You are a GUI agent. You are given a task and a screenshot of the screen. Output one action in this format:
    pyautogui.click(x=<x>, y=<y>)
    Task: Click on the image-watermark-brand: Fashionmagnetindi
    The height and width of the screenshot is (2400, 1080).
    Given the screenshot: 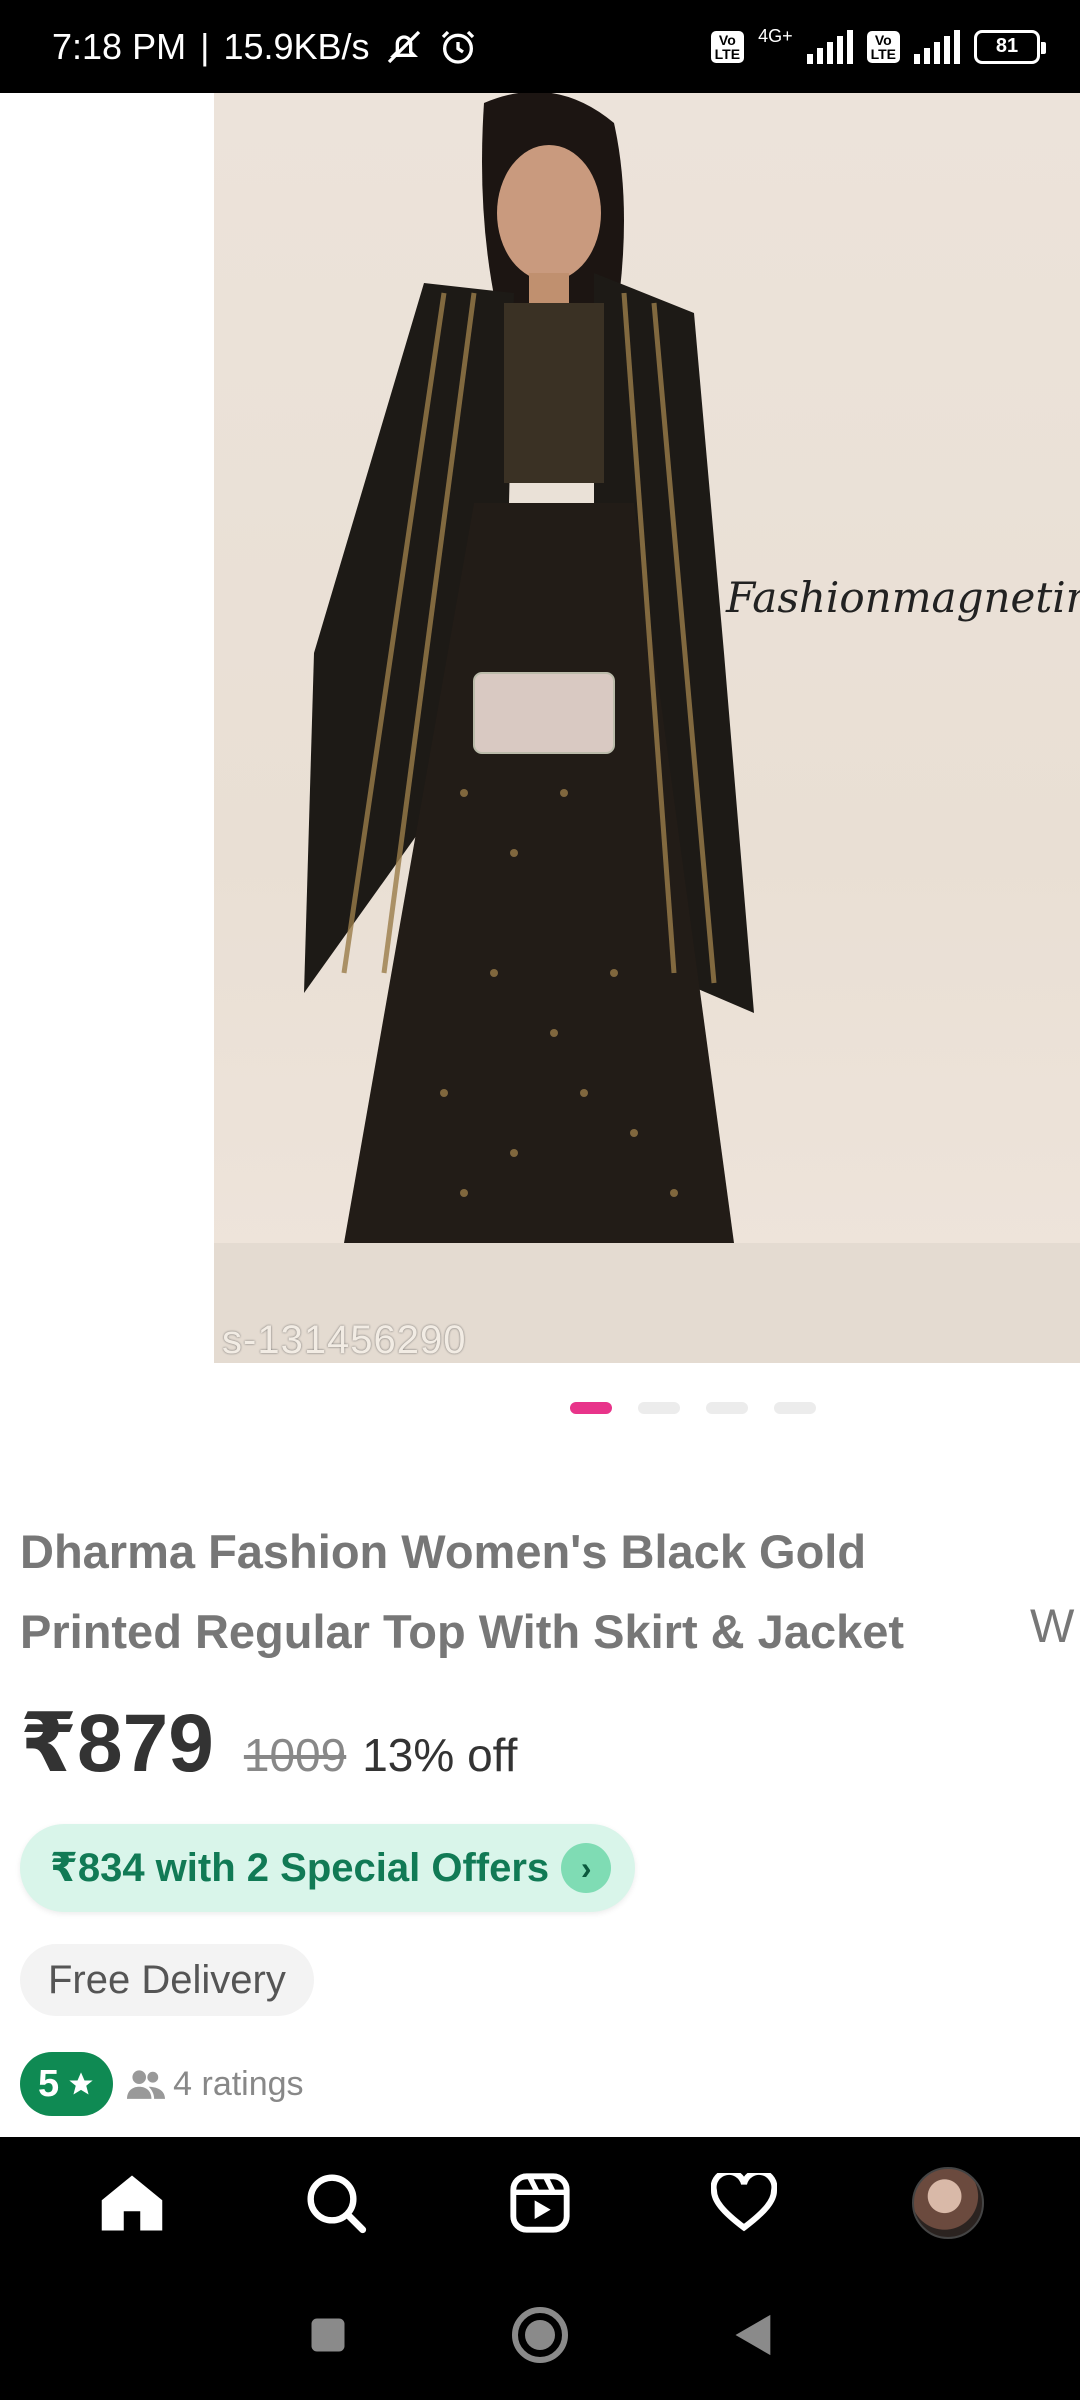 What is the action you would take?
    pyautogui.click(x=903, y=597)
    